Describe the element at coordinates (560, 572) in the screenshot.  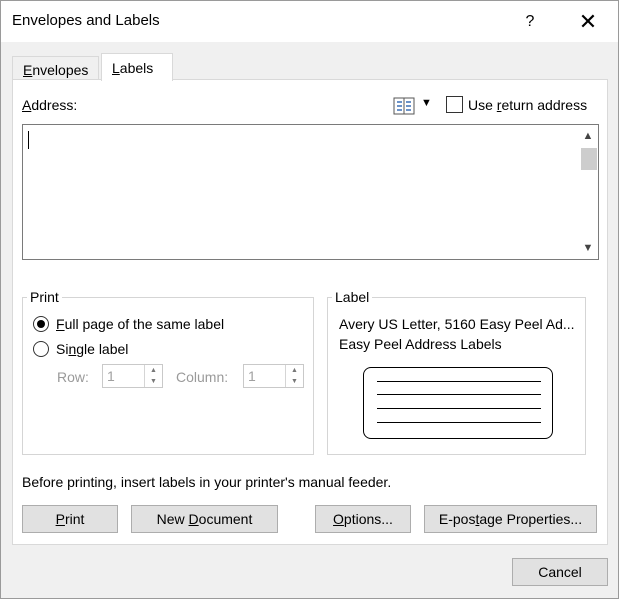
I see `cancel-button: Cancel` at that location.